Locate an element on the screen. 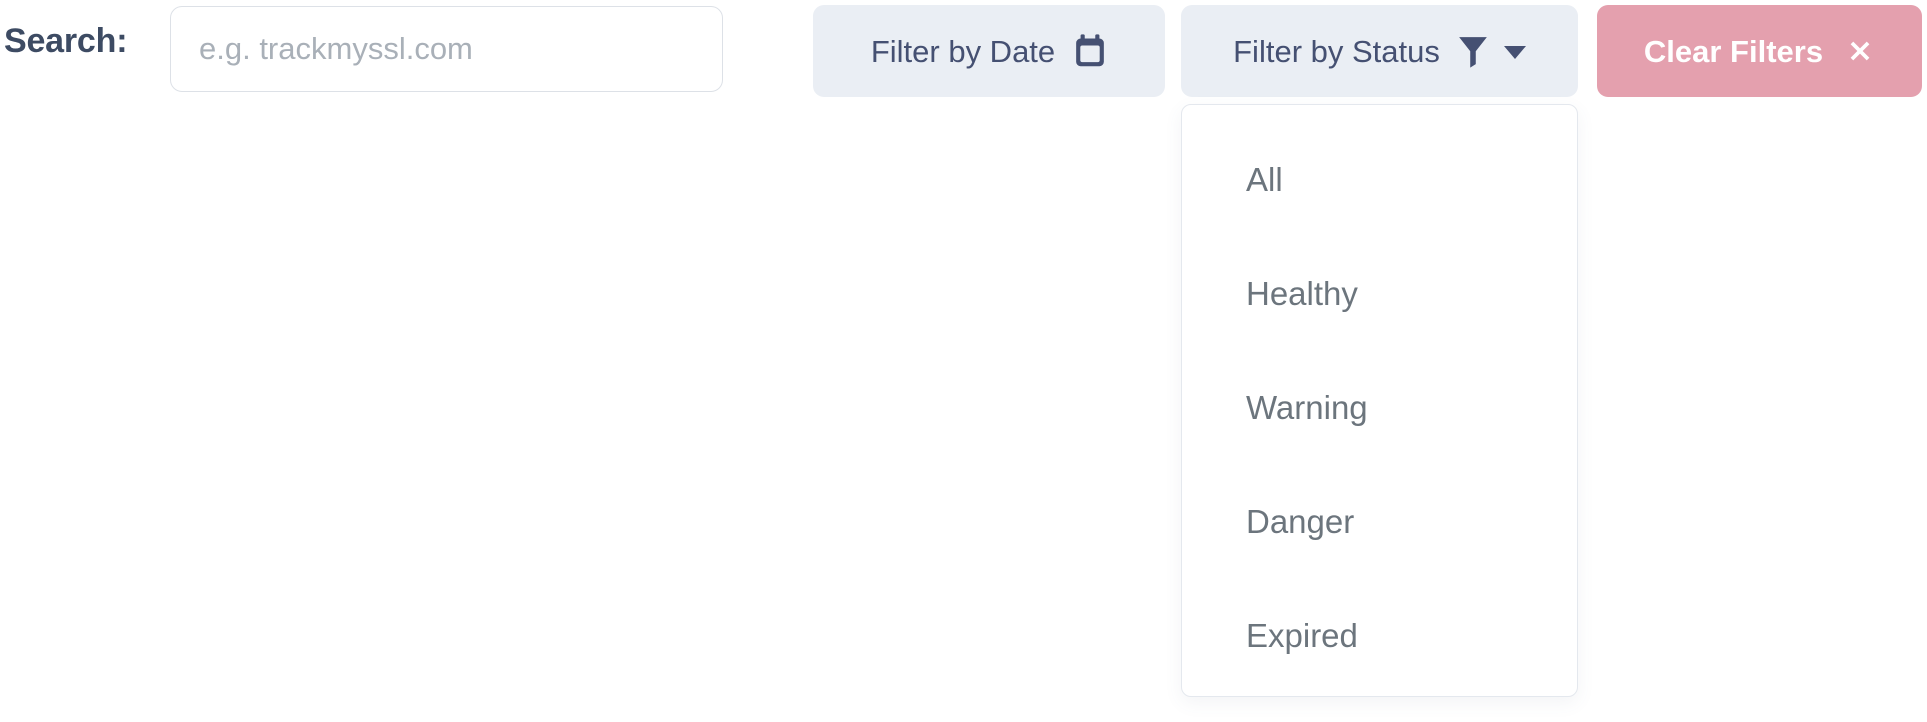 The height and width of the screenshot is (722, 1927). status-option-healthy: Healthy is located at coordinates (1379, 294).